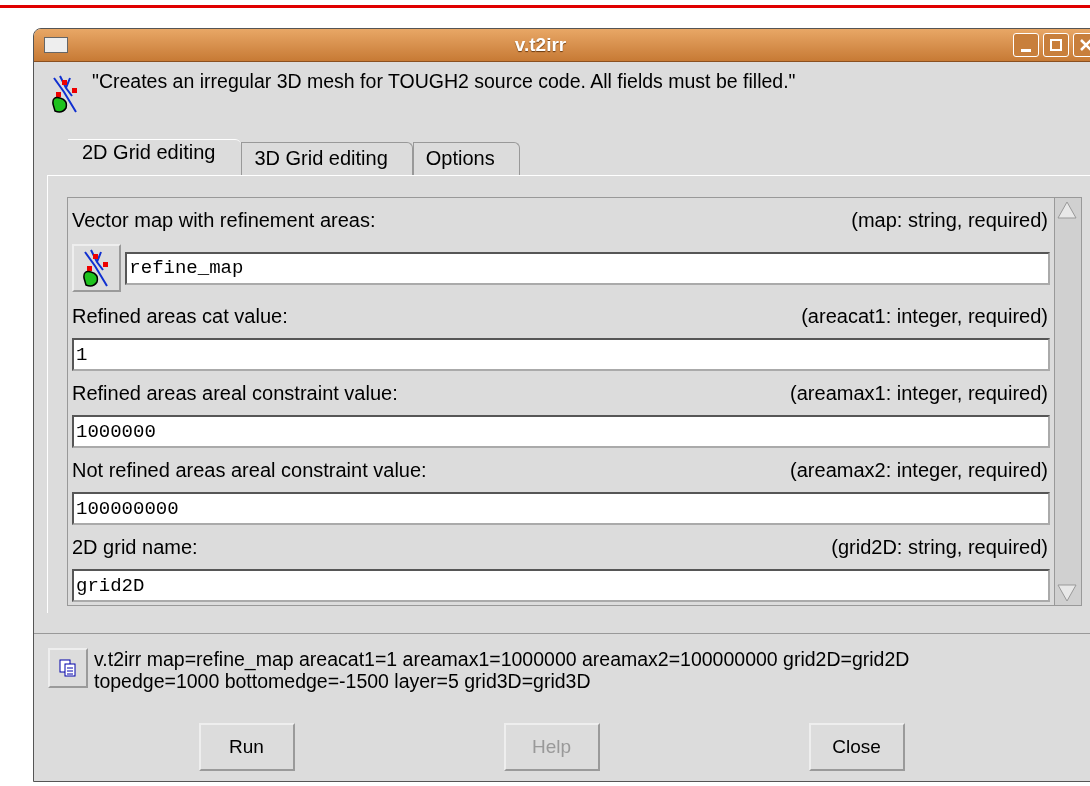 This screenshot has height=786, width=1090. Describe the element at coordinates (135, 547) in the screenshot. I see `field-label: 2D grid name:` at that location.